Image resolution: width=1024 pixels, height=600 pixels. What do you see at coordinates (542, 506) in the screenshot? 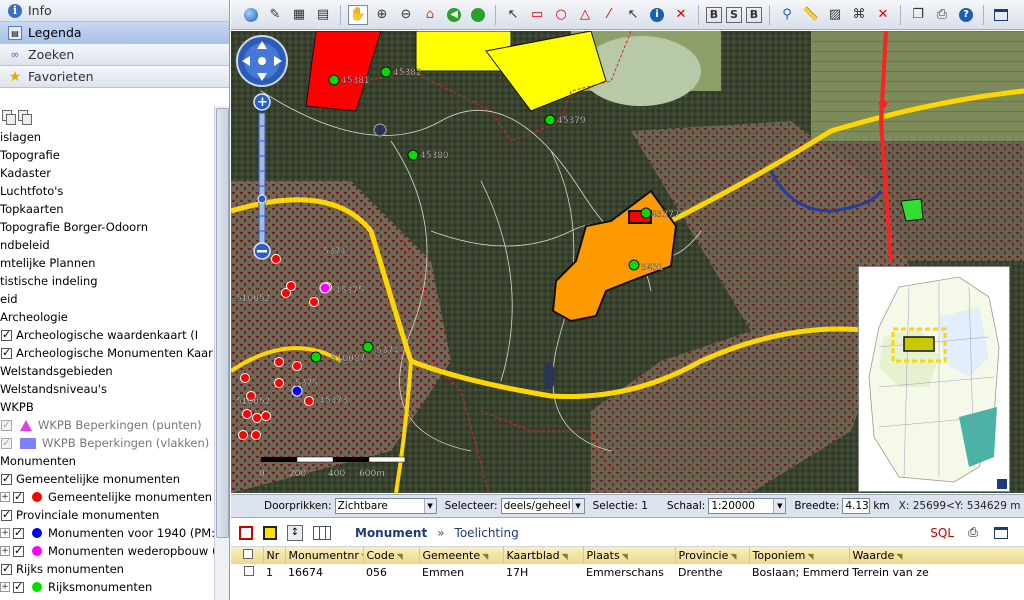
I see `selecteer-select: deels/geheel ▼` at bounding box center [542, 506].